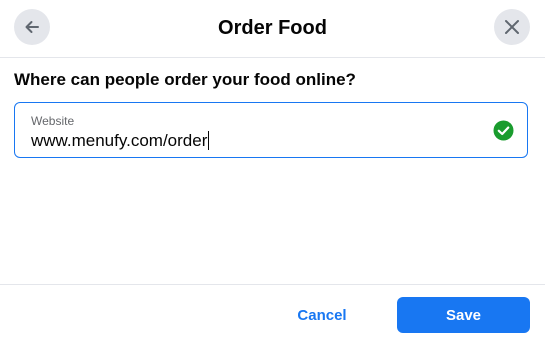  I want to click on cancel-button: Cancel, so click(322, 315).